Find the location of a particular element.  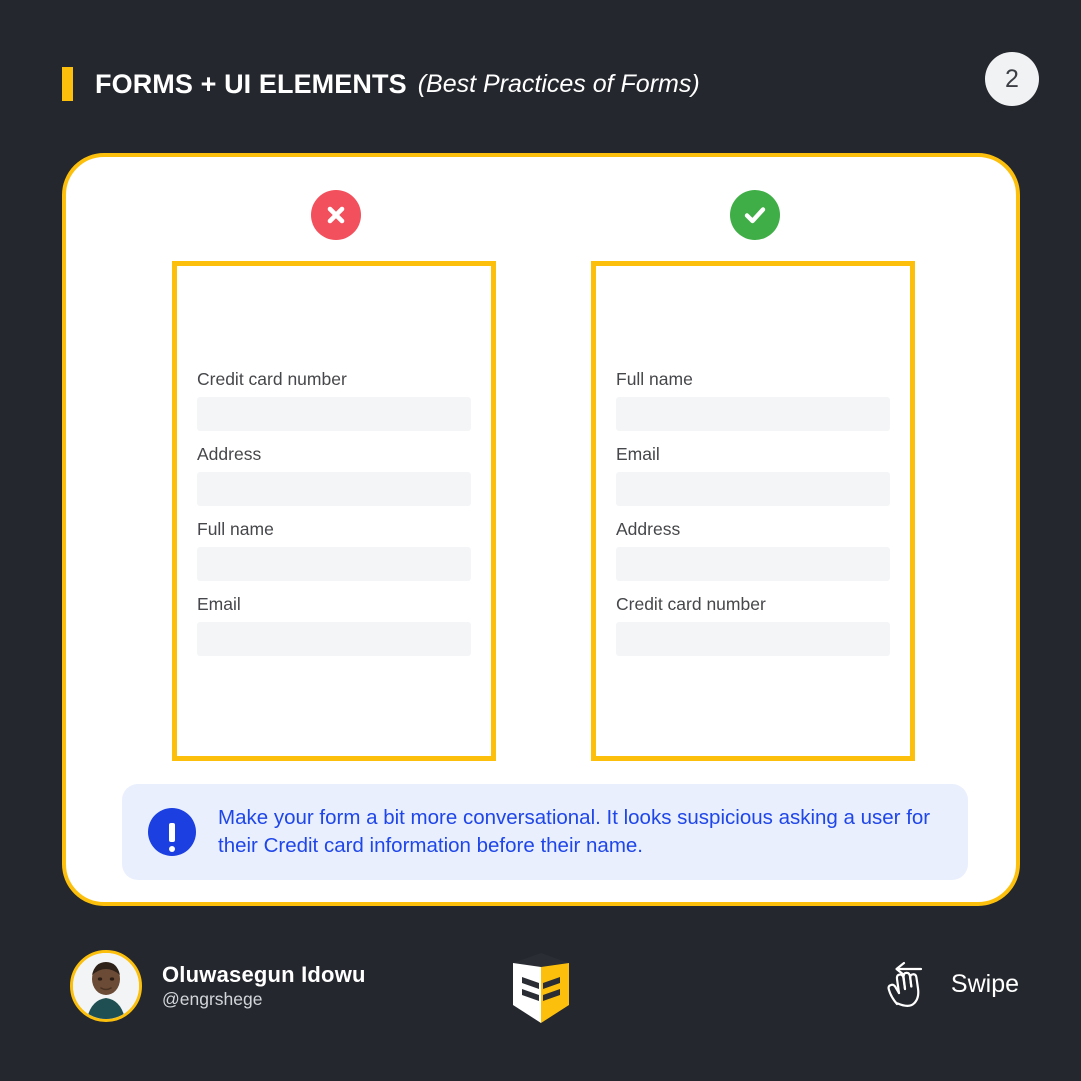

es-monogram-logo is located at coordinates (541, 988).